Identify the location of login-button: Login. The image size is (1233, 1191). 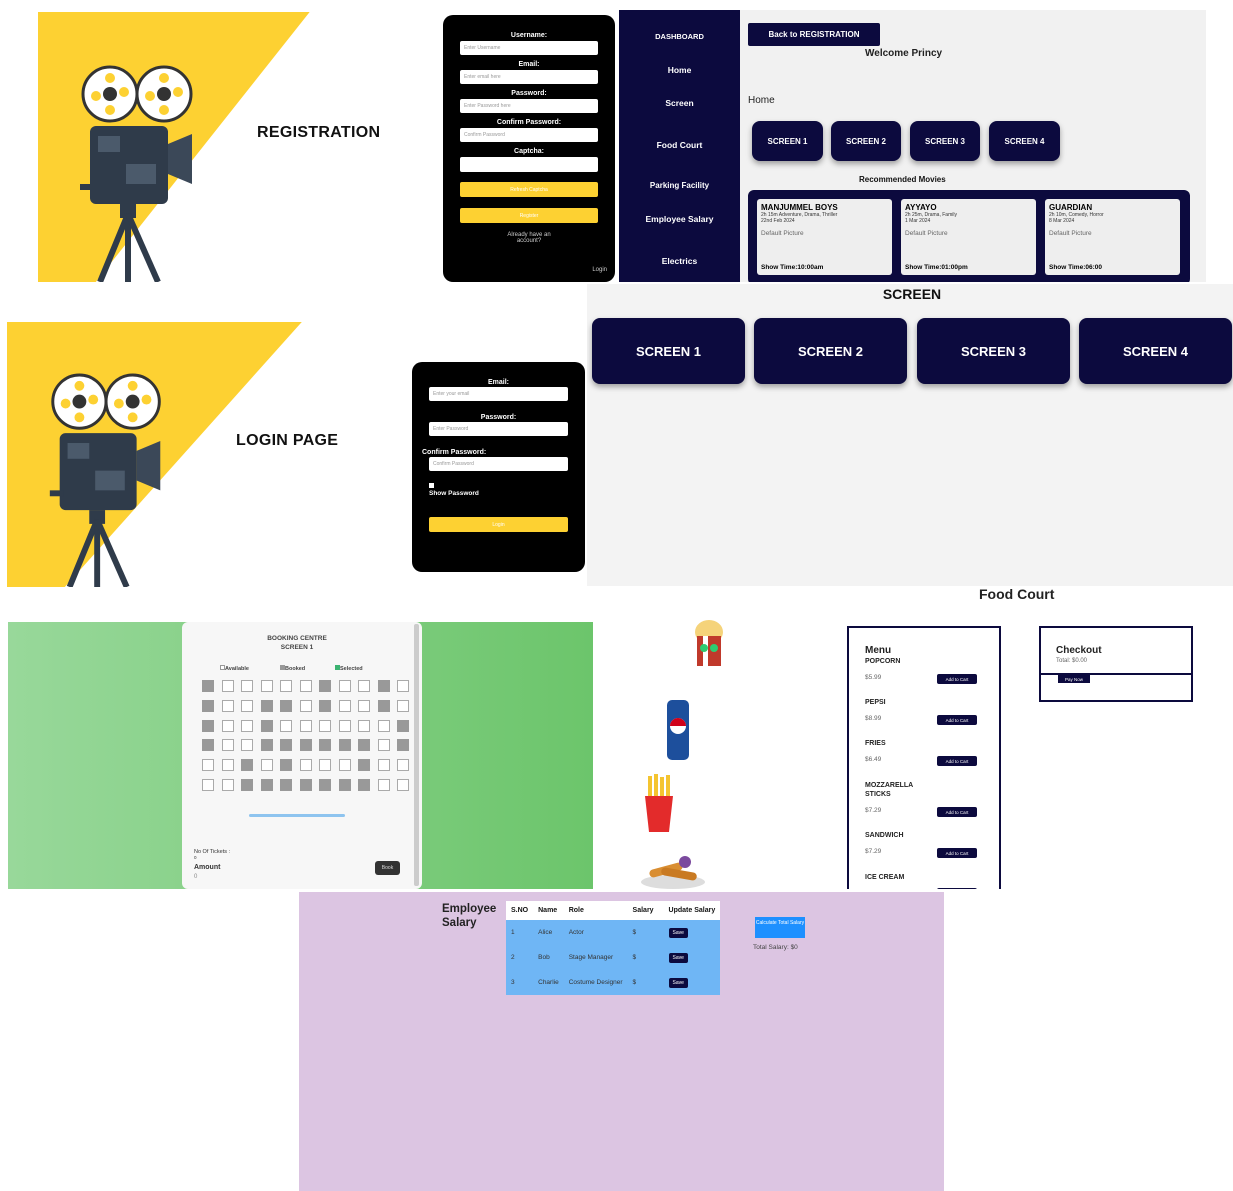
(498, 524).